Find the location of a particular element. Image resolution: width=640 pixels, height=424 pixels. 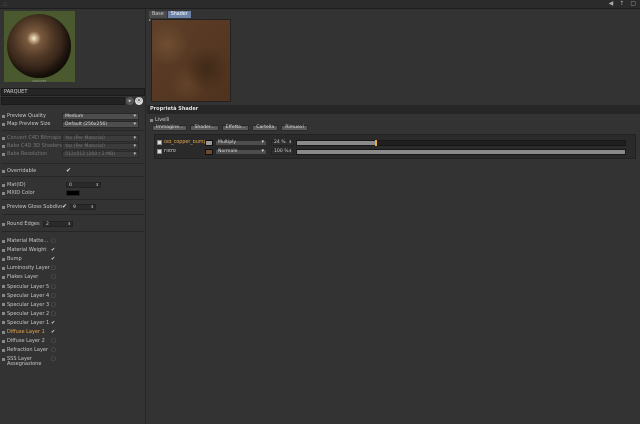

setting-preview-quality: Preview Quality Medium is located at coordinates (73, 116).